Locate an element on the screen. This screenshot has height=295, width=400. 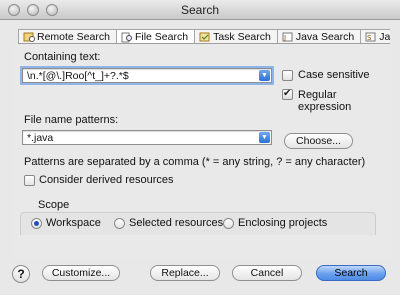
window-title: Search is located at coordinates (200, 10).